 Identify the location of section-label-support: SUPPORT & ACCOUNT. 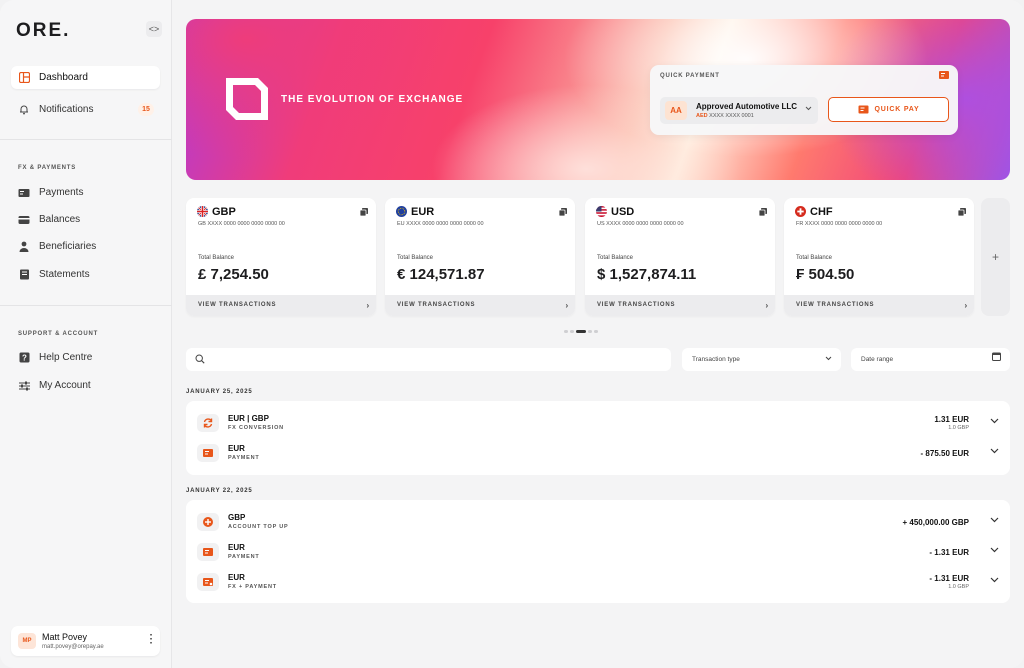
(58, 334).